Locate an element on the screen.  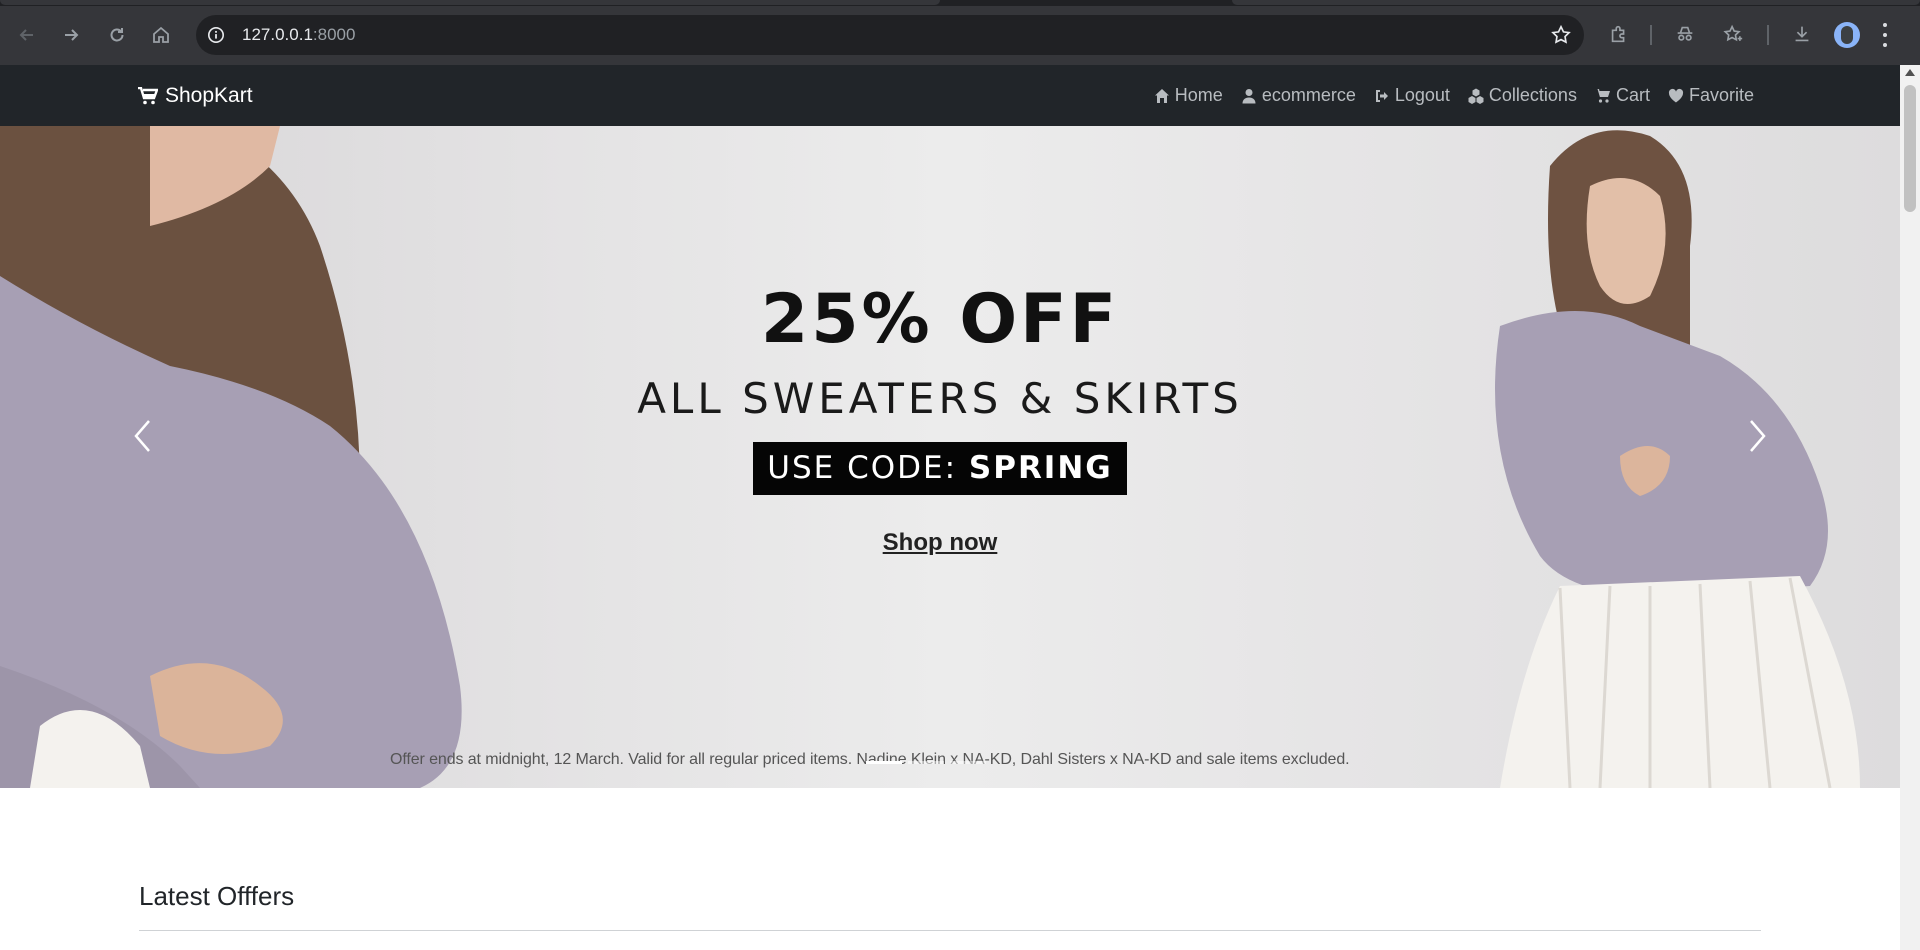
extensions-button is located at coordinates (1619, 34).